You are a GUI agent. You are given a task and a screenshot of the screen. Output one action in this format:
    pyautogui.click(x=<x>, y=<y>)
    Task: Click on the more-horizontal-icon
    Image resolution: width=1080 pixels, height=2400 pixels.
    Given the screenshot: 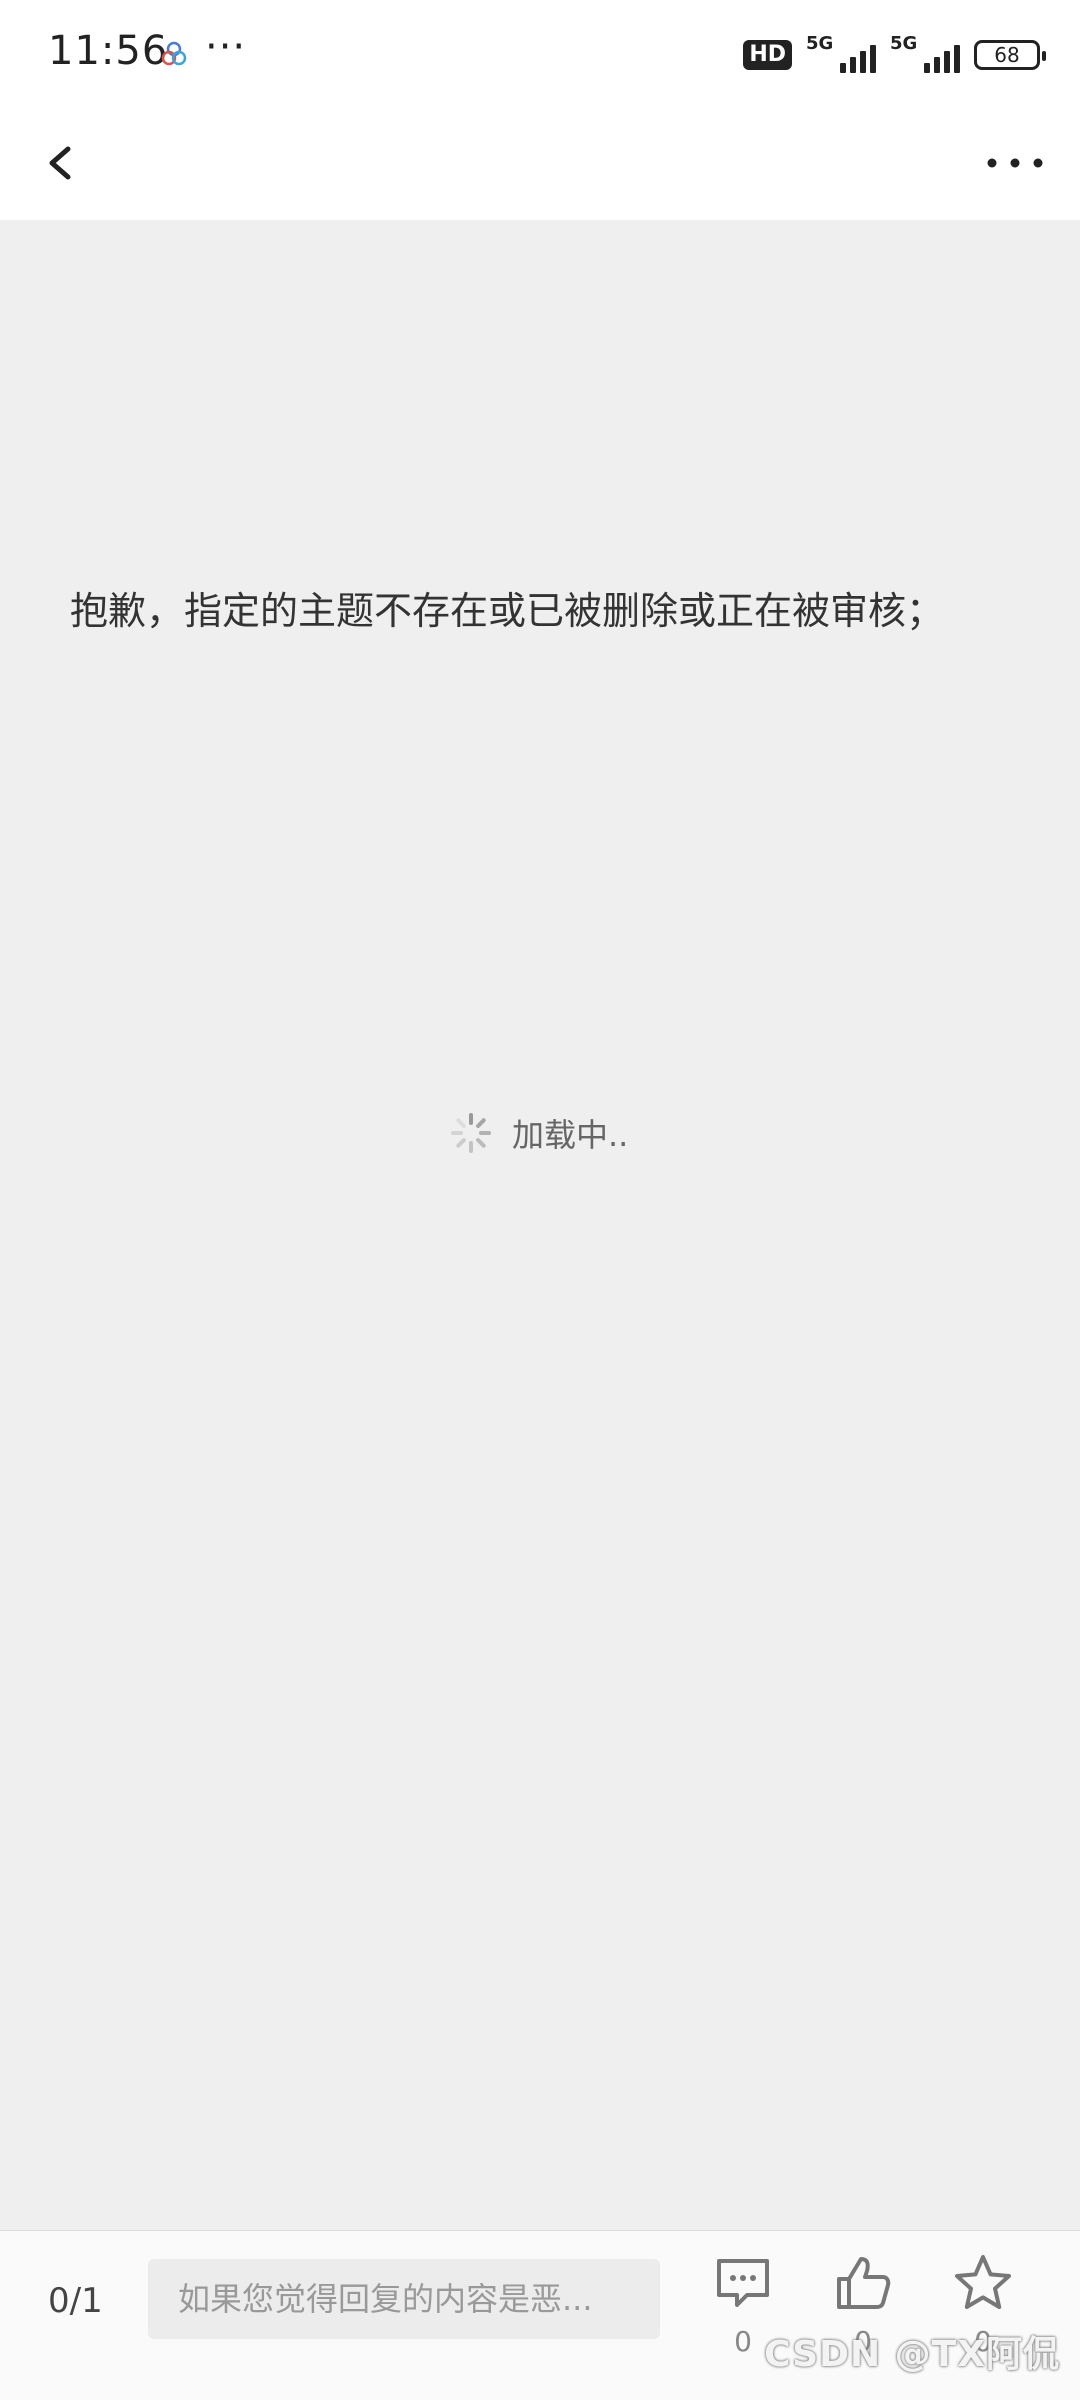 What is the action you would take?
    pyautogui.click(x=1015, y=163)
    